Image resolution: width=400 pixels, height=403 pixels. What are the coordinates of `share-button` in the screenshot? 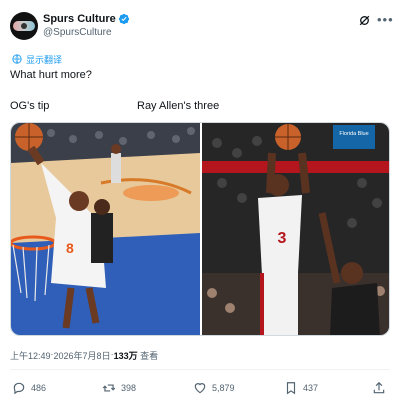 It's located at (379, 388).